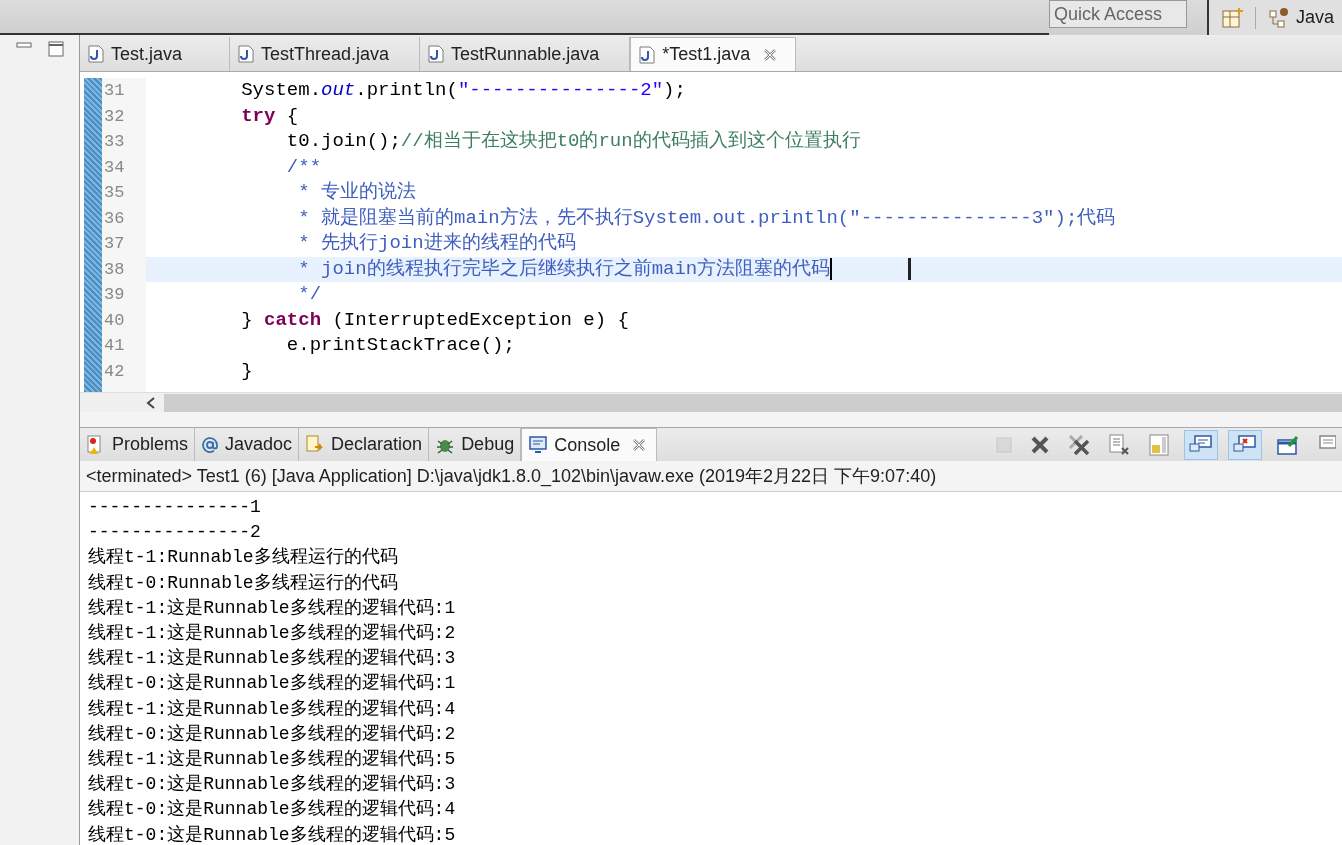  Describe the element at coordinates (114, 167) in the screenshot. I see `line-number: 34` at that location.